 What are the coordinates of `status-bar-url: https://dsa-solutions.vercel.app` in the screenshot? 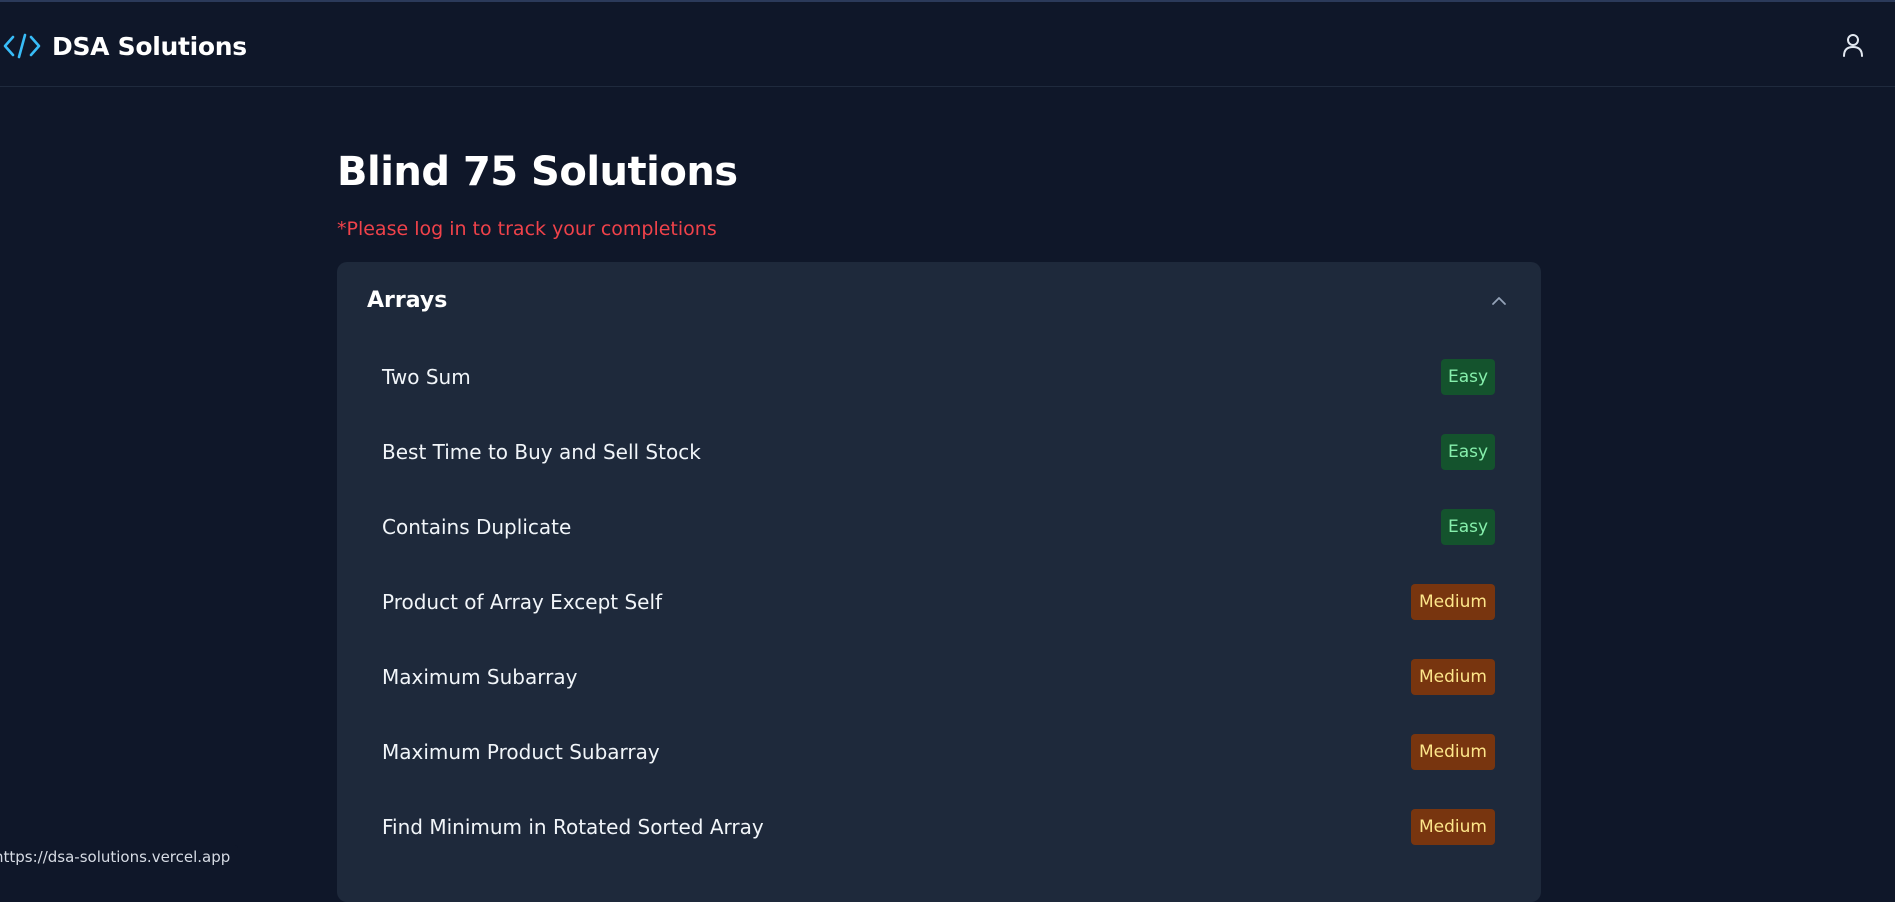 It's located at (119, 857).